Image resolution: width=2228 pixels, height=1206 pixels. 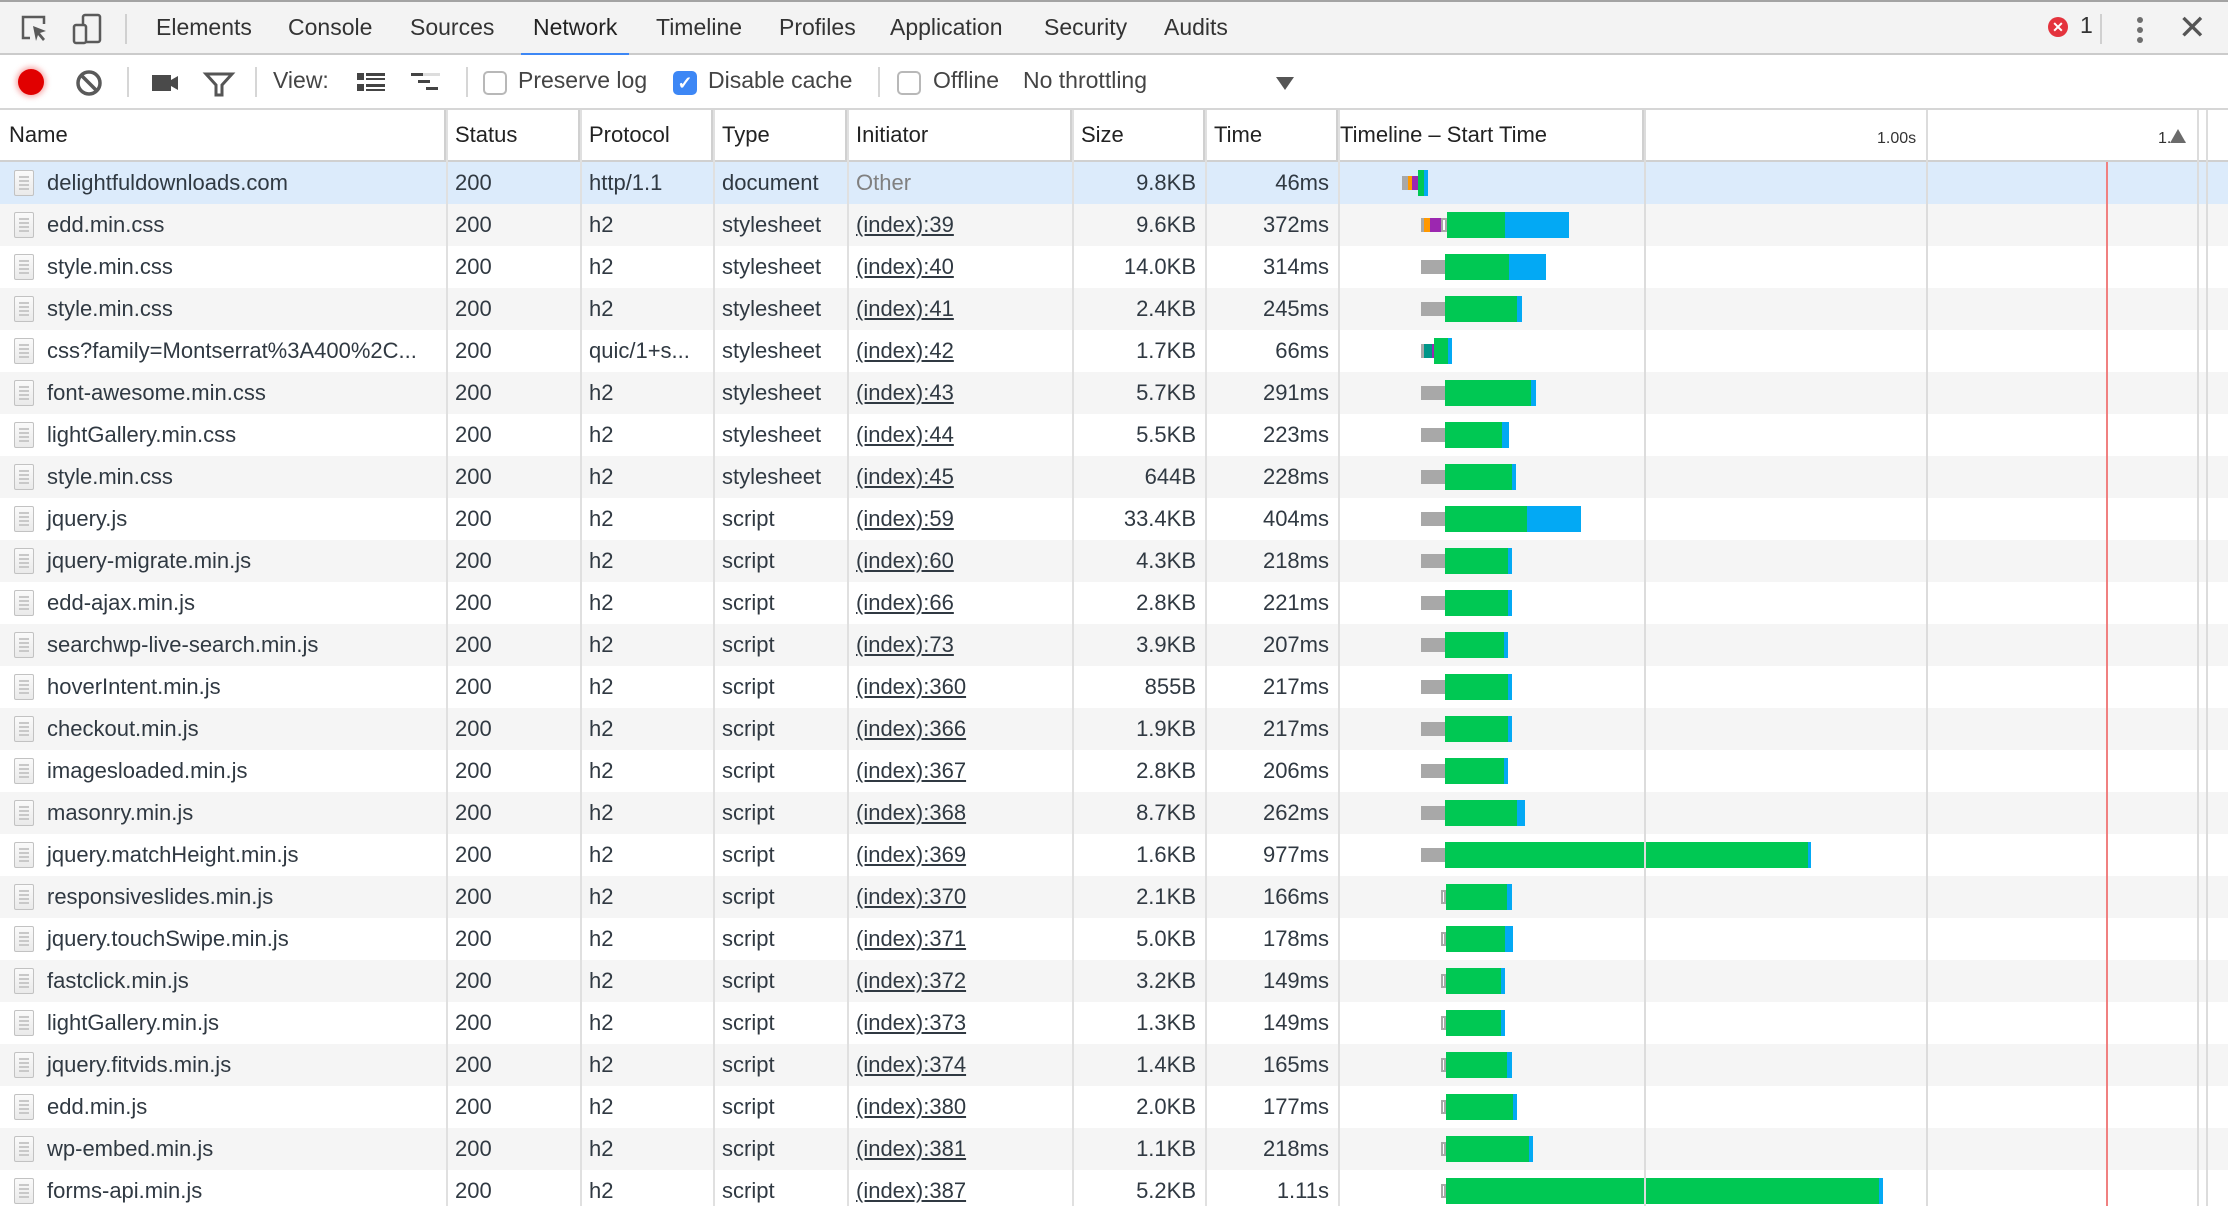 I want to click on request-name: wp-embed.min.js, so click(x=130, y=1149).